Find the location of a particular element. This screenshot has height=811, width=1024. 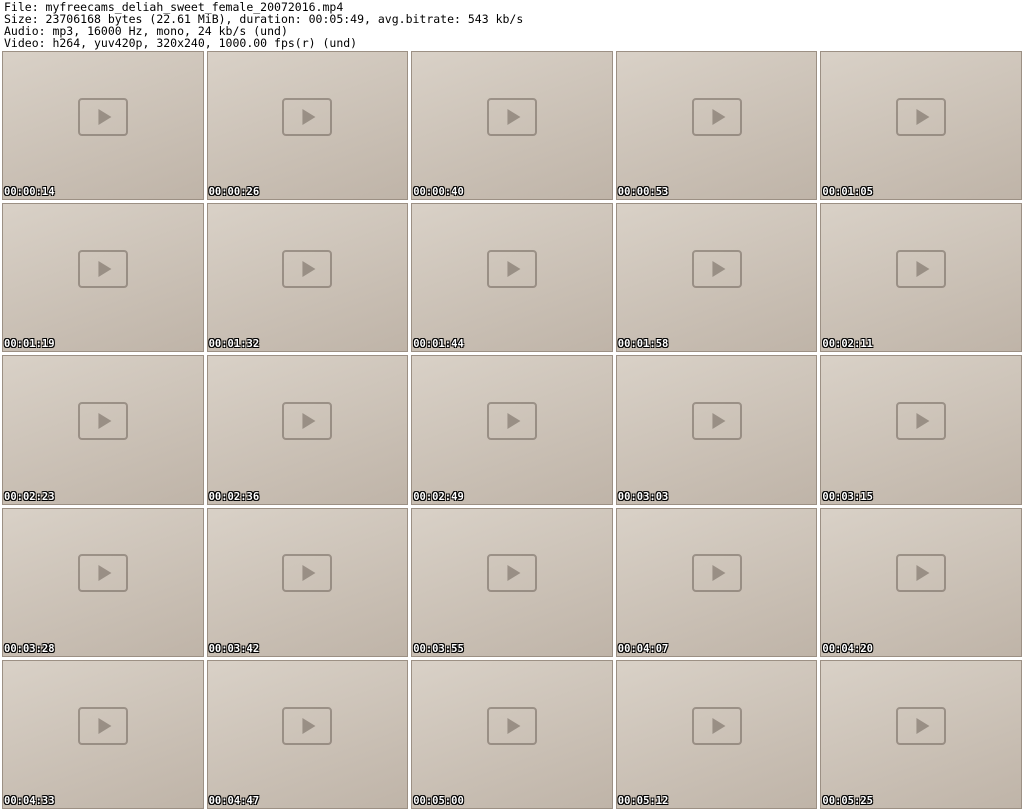

video-thumbnail: 00:00:14 is located at coordinates (103, 126).